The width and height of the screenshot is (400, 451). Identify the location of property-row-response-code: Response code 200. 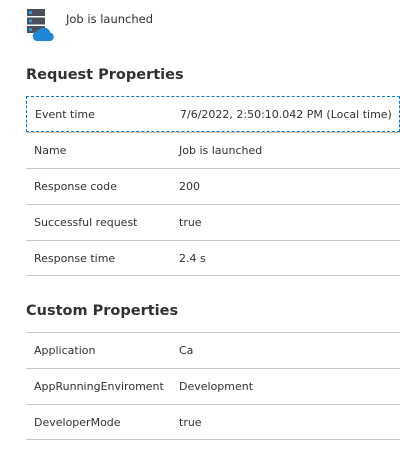
(213, 186).